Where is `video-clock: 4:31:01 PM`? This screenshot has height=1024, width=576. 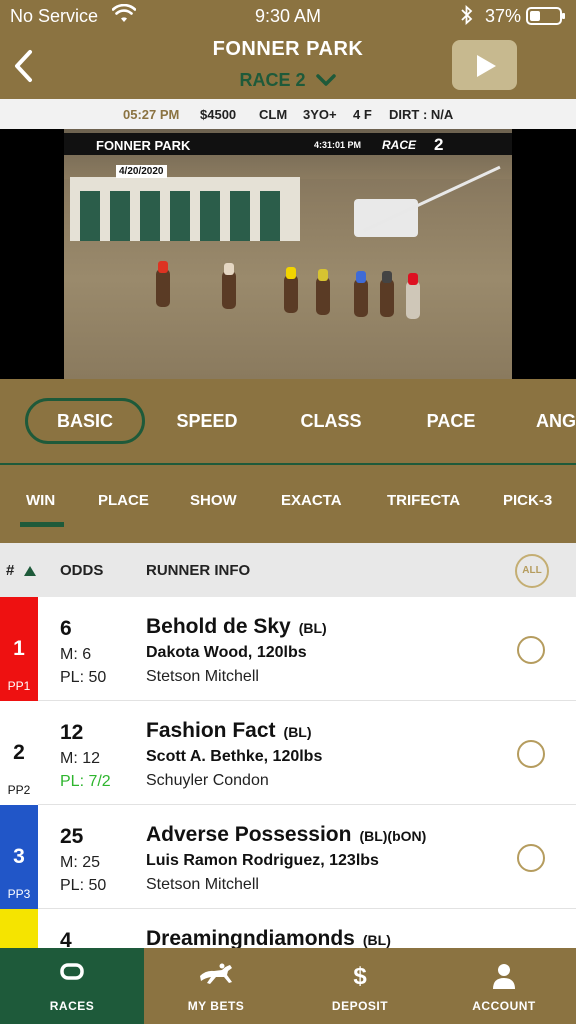
video-clock: 4:31:01 PM is located at coordinates (338, 145).